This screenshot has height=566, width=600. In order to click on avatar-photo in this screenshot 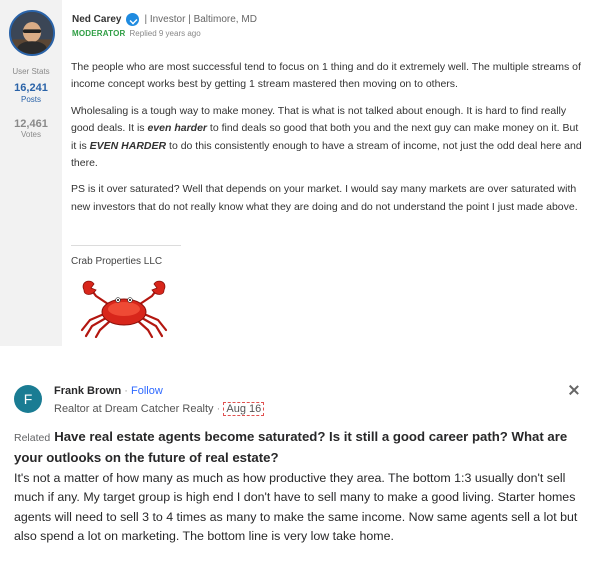, I will do `click(32, 33)`.